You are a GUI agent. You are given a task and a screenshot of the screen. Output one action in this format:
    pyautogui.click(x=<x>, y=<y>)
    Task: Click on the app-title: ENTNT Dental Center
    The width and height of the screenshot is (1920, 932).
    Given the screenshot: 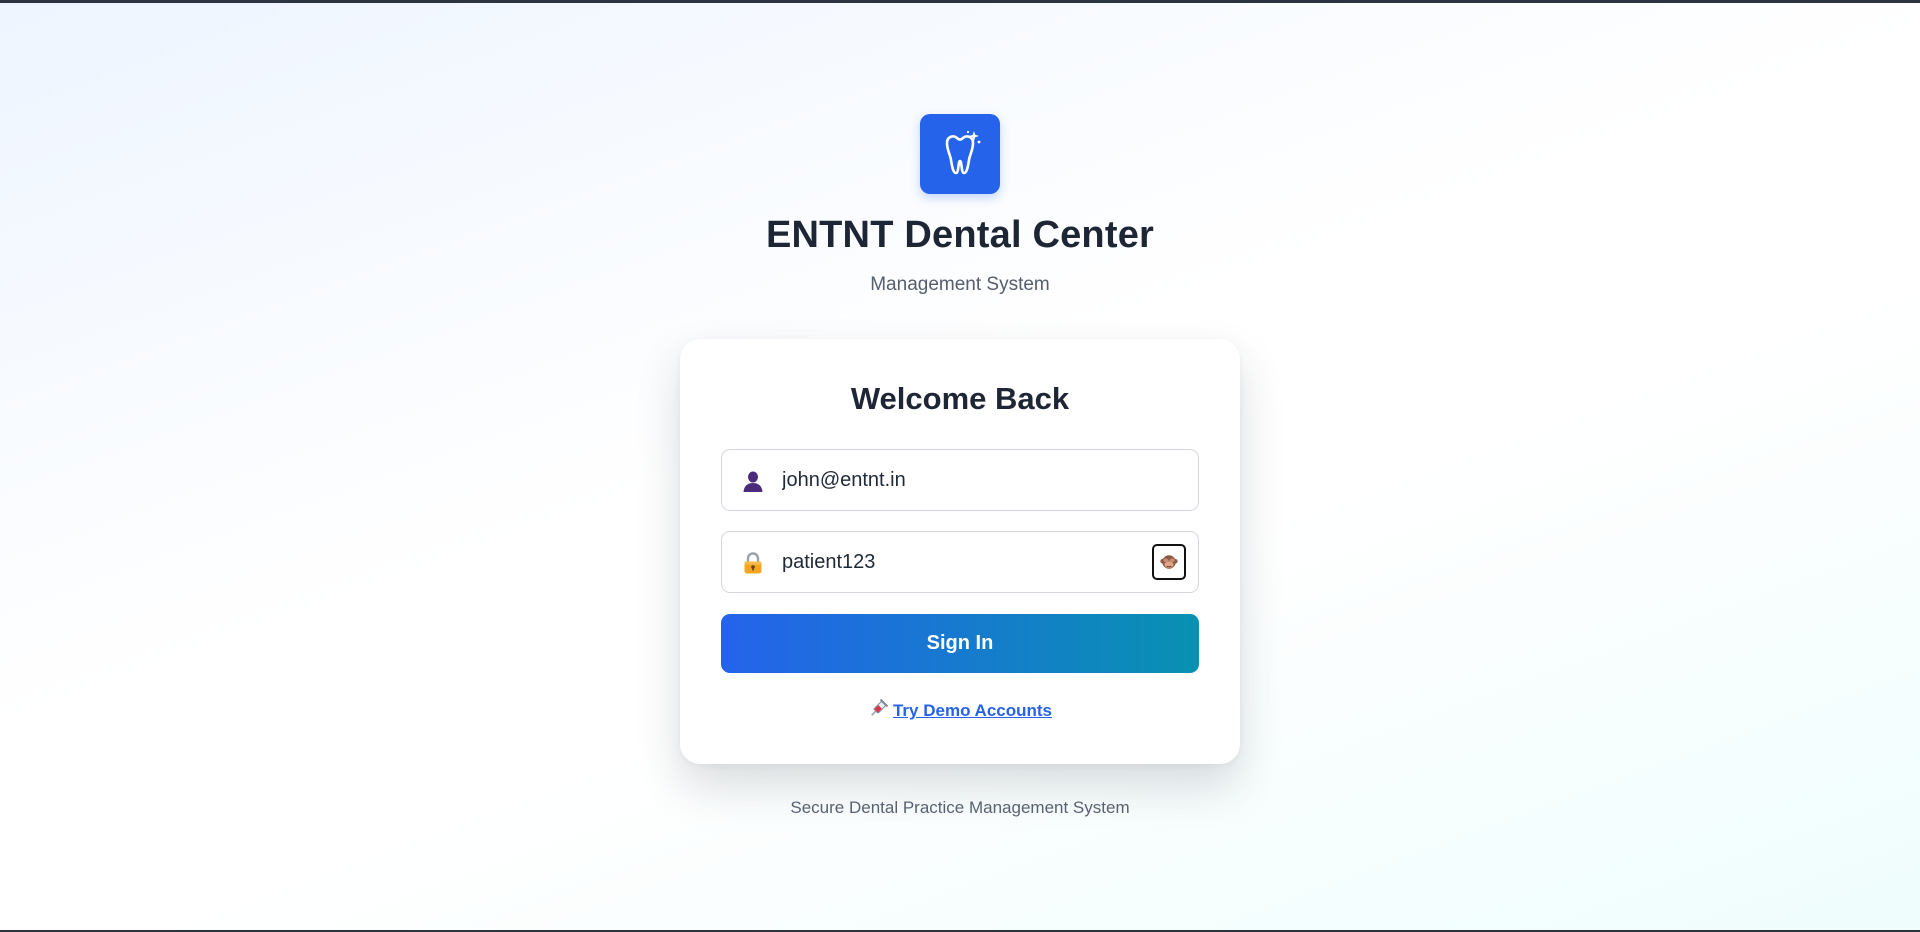 What is the action you would take?
    pyautogui.click(x=960, y=235)
    